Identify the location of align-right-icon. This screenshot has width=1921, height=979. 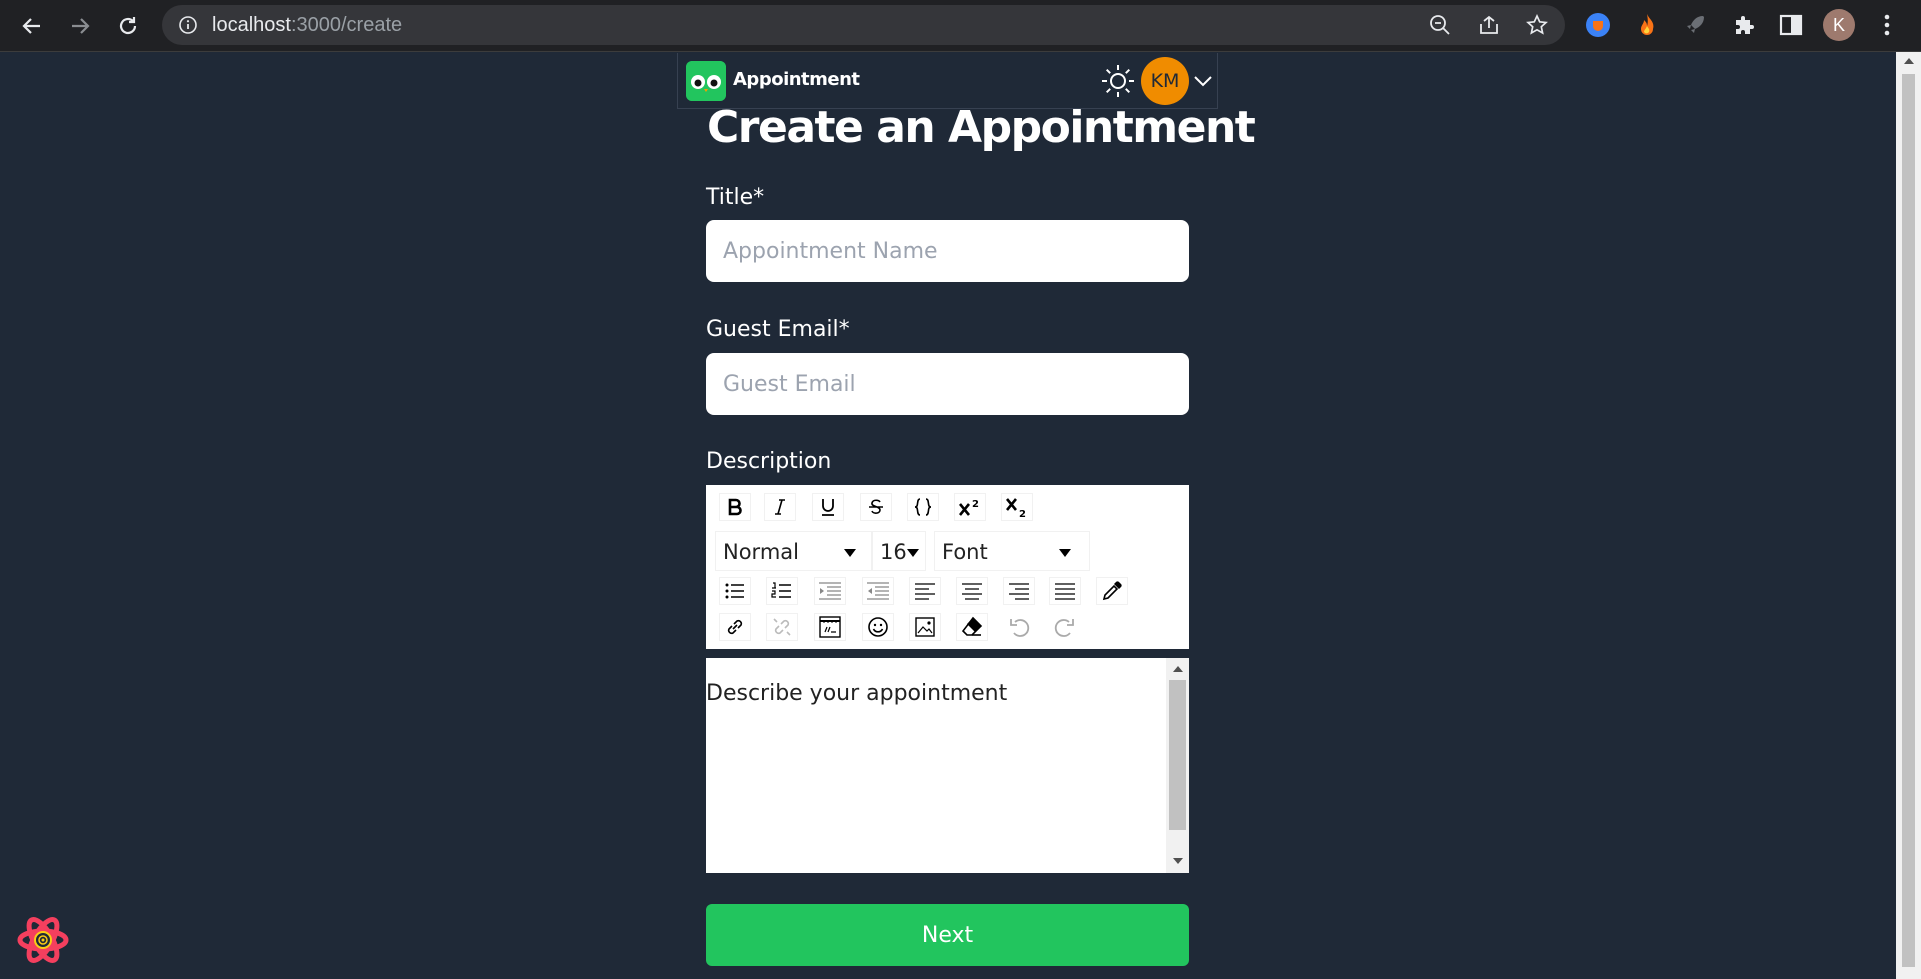
(1019, 591).